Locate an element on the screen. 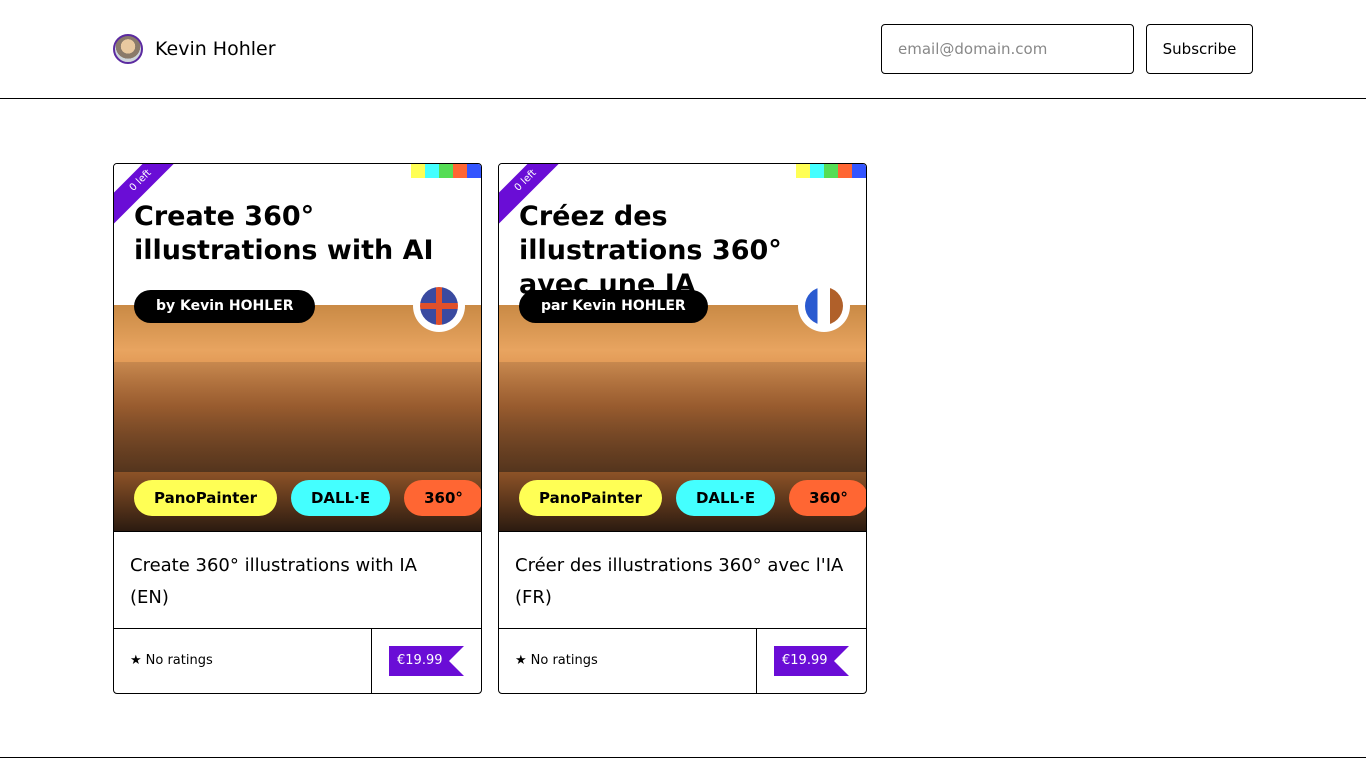  byline: by Kevin HOHLER is located at coordinates (225, 306).